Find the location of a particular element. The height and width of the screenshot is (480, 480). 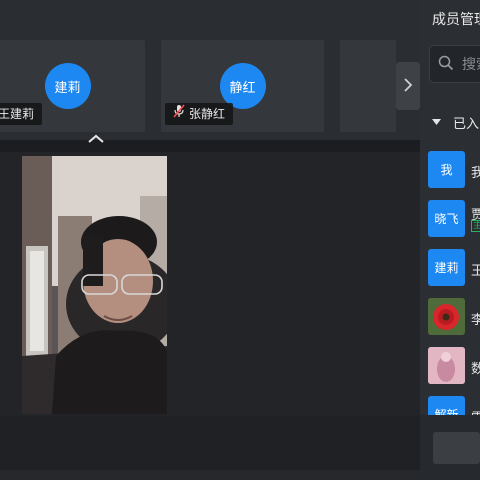

taskbar-strip is located at coordinates (210, 475).